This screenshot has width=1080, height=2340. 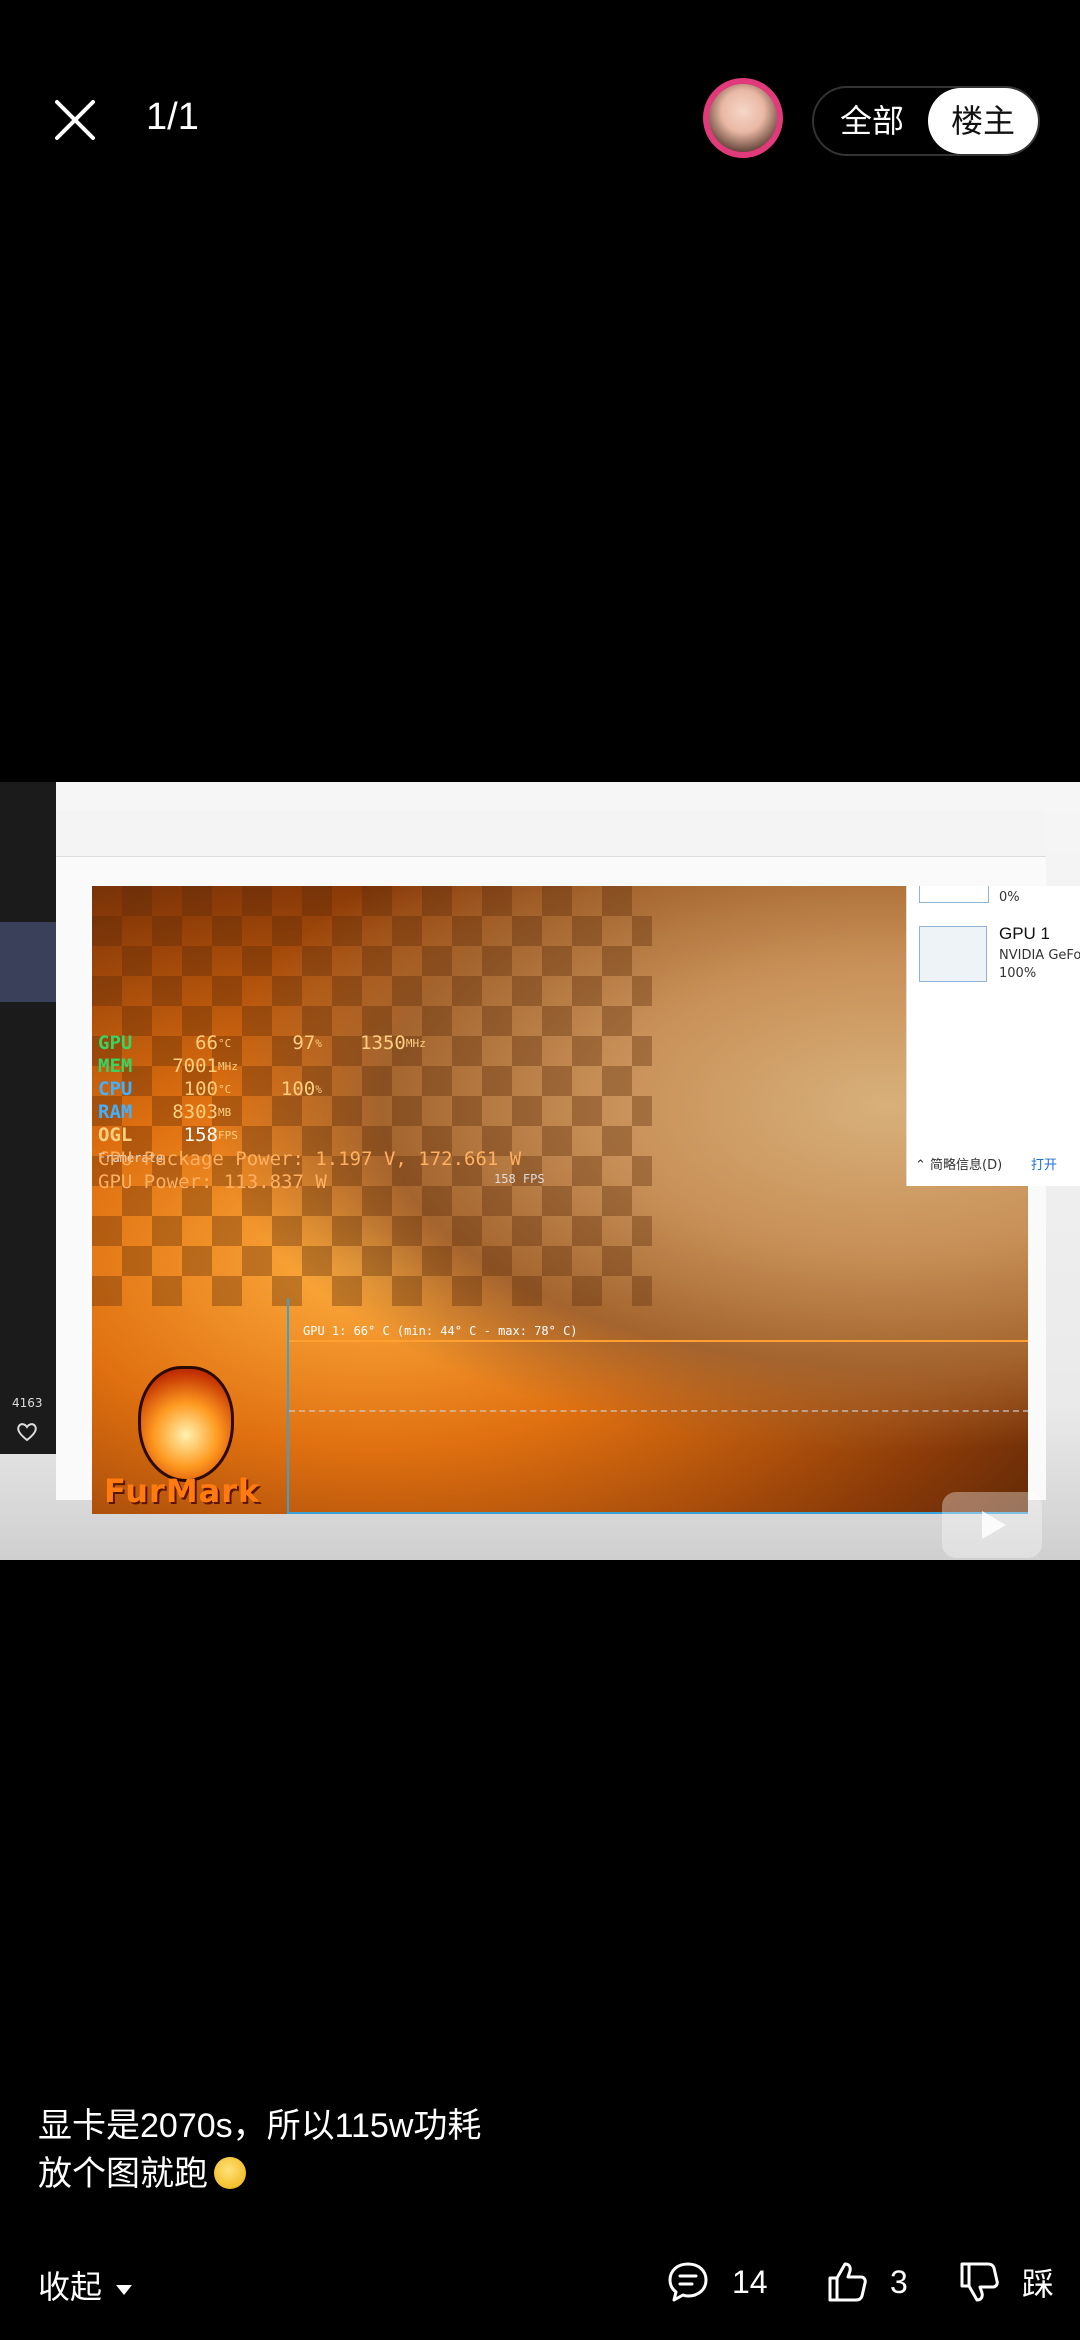 I want to click on dislike-label: 踩, so click(x=1038, y=2284).